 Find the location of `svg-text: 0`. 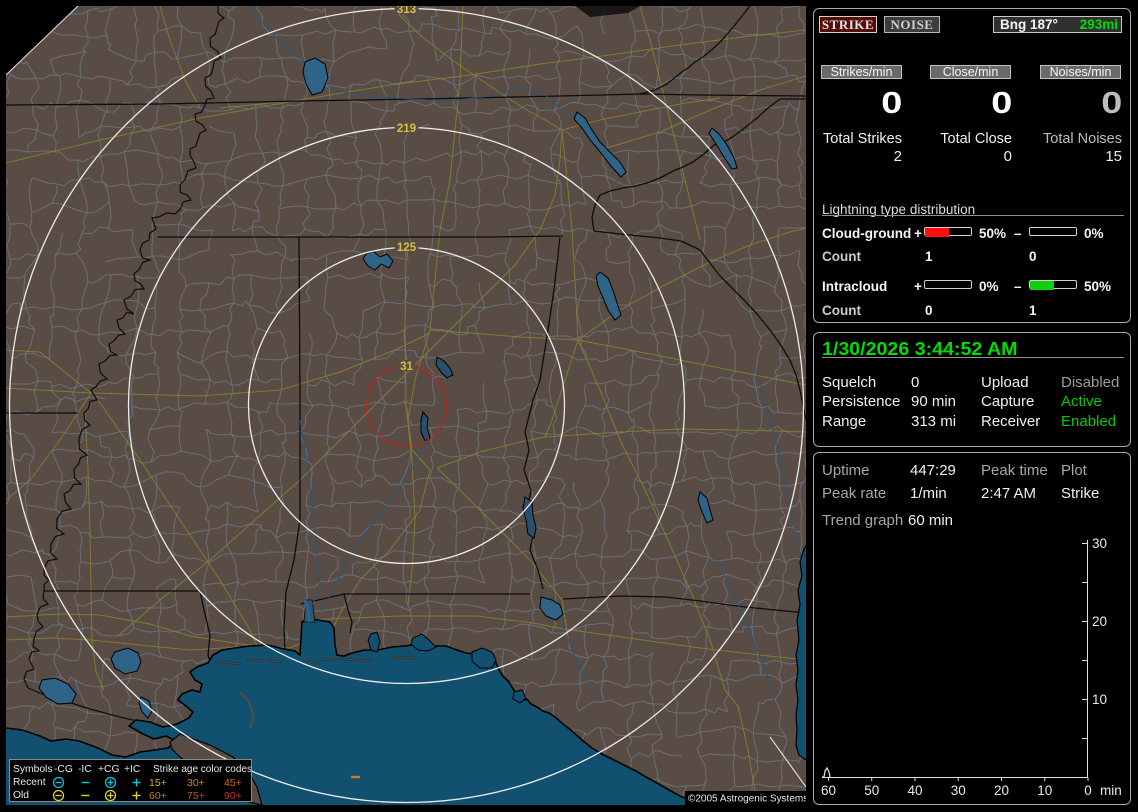

svg-text: 0 is located at coordinates (1088, 790).